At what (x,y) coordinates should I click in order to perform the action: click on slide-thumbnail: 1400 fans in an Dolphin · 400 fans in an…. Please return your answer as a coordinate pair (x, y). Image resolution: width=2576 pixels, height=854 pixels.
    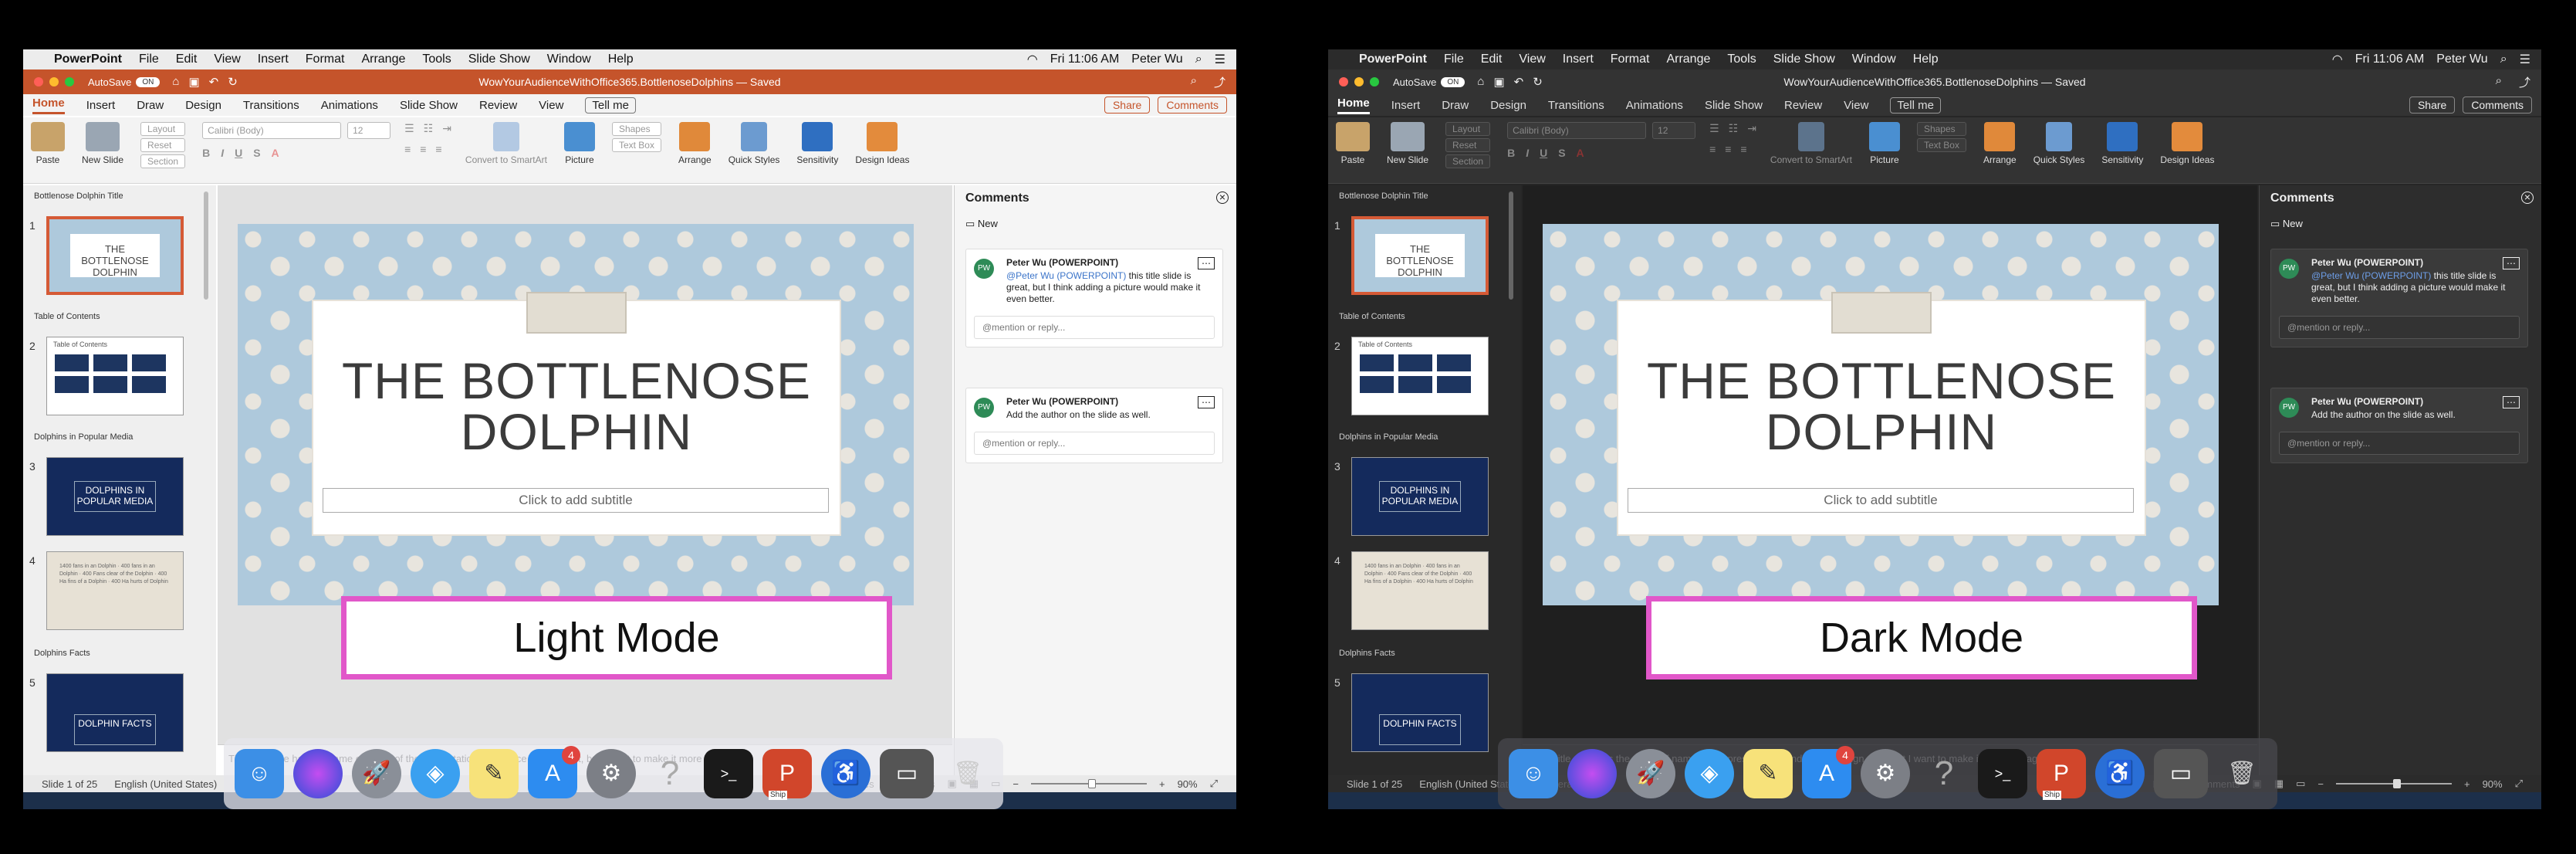
    Looking at the image, I should click on (115, 590).